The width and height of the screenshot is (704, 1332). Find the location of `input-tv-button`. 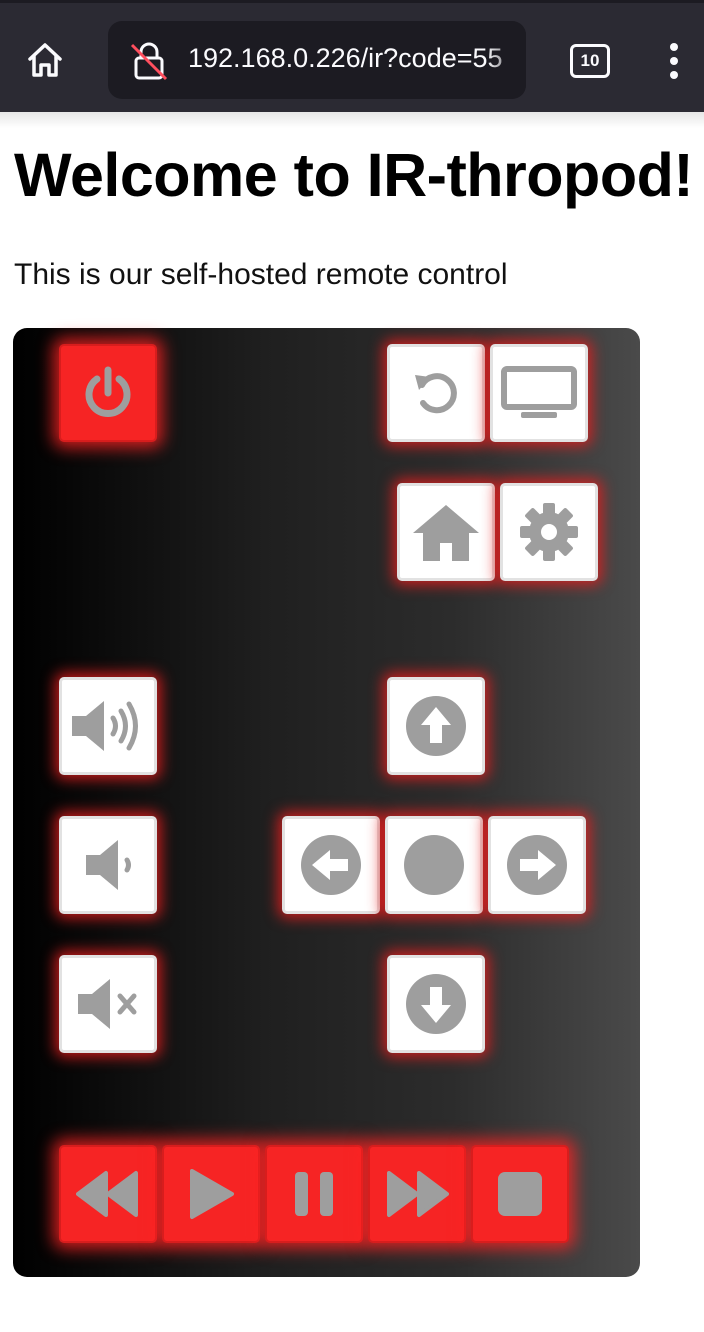

input-tv-button is located at coordinates (539, 393).